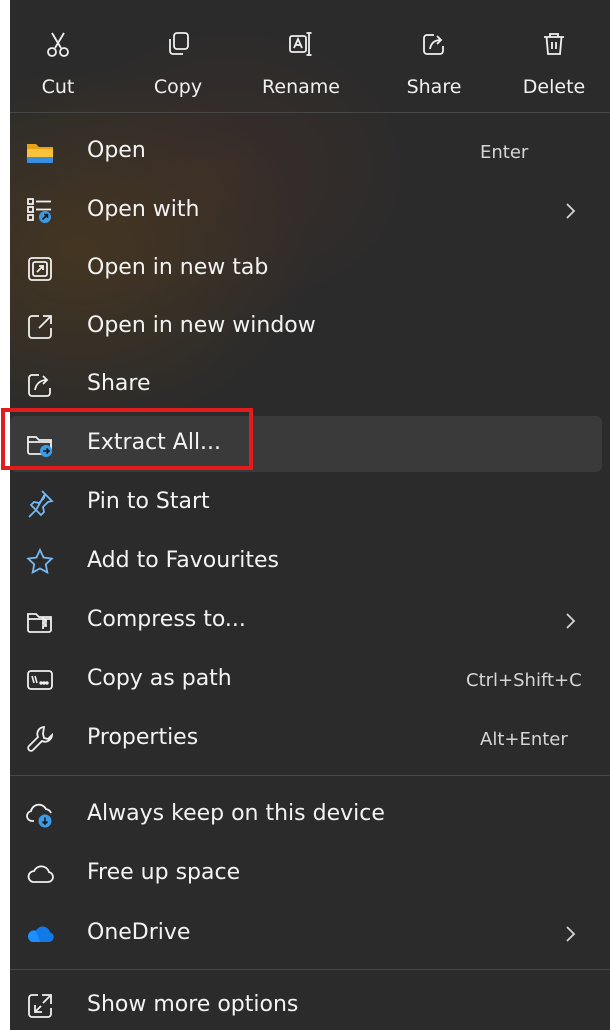 This screenshot has height=1030, width=610. I want to click on cut-button: Cut, so click(58, 56).